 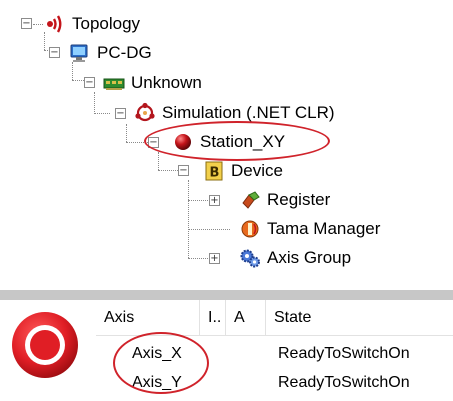 What do you see at coordinates (250, 229) in the screenshot?
I see `tama-manager-icon` at bounding box center [250, 229].